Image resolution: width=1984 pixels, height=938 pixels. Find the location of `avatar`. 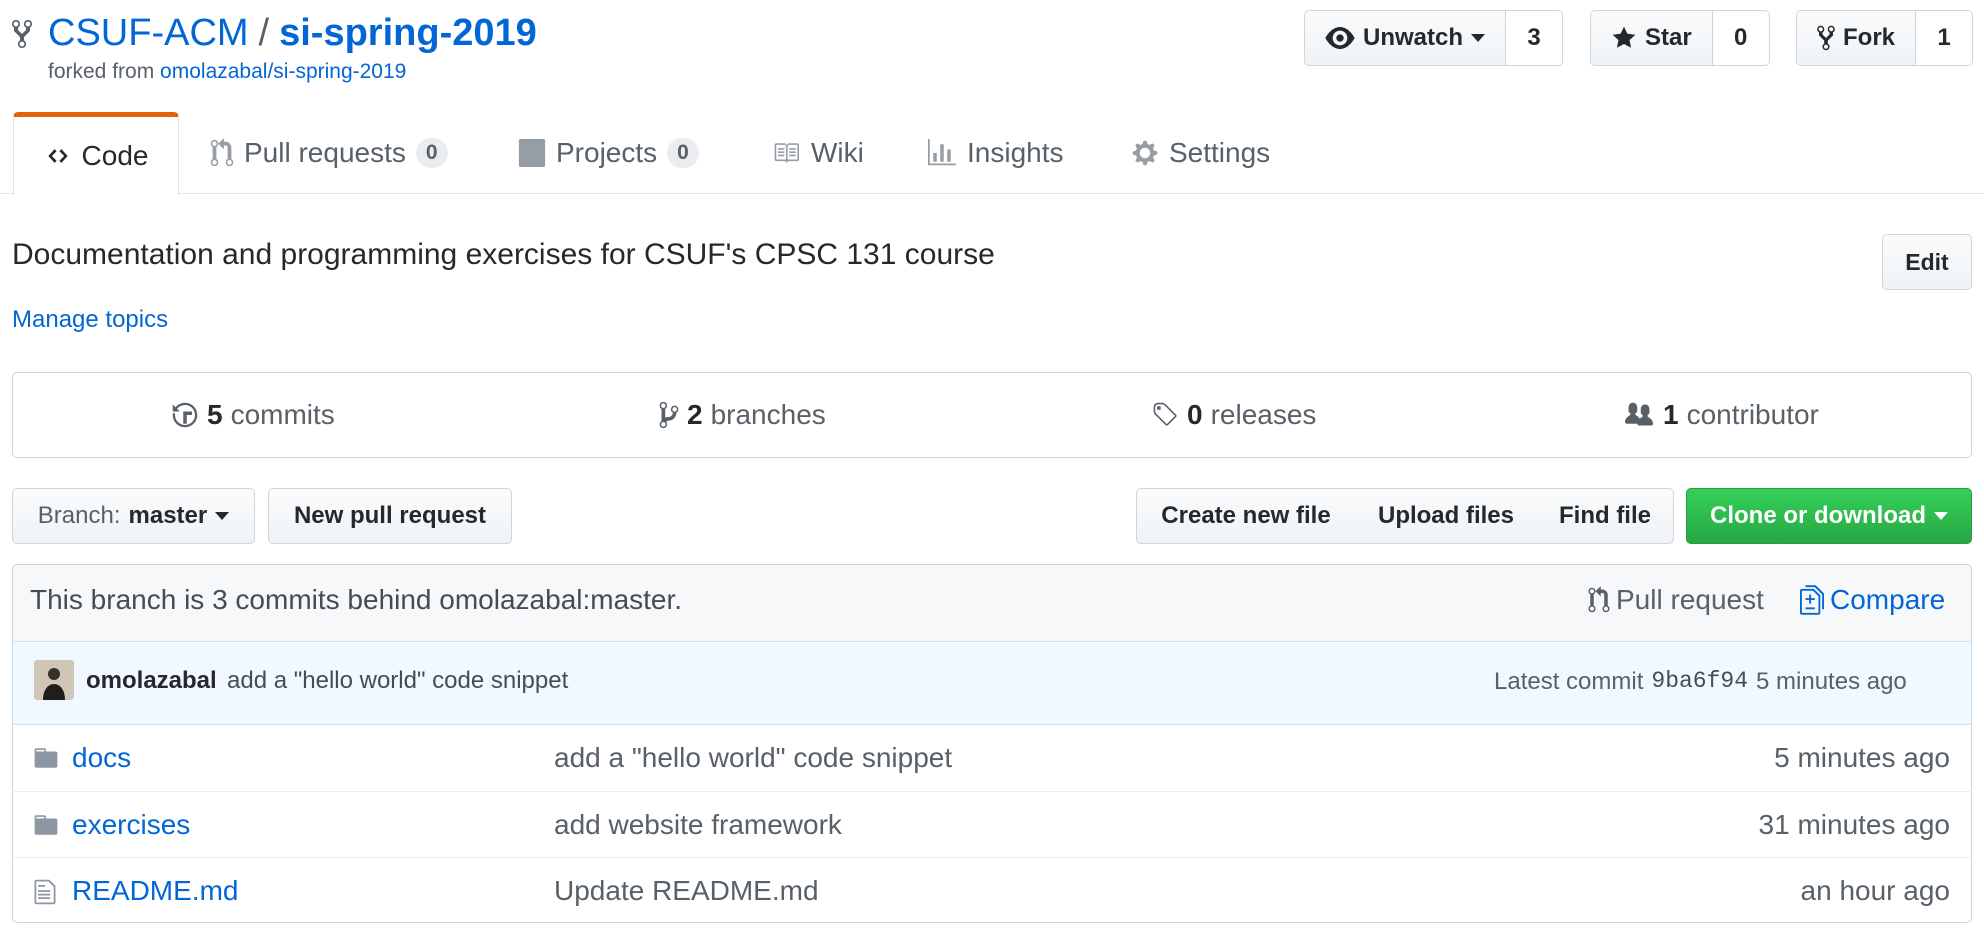

avatar is located at coordinates (54, 680).